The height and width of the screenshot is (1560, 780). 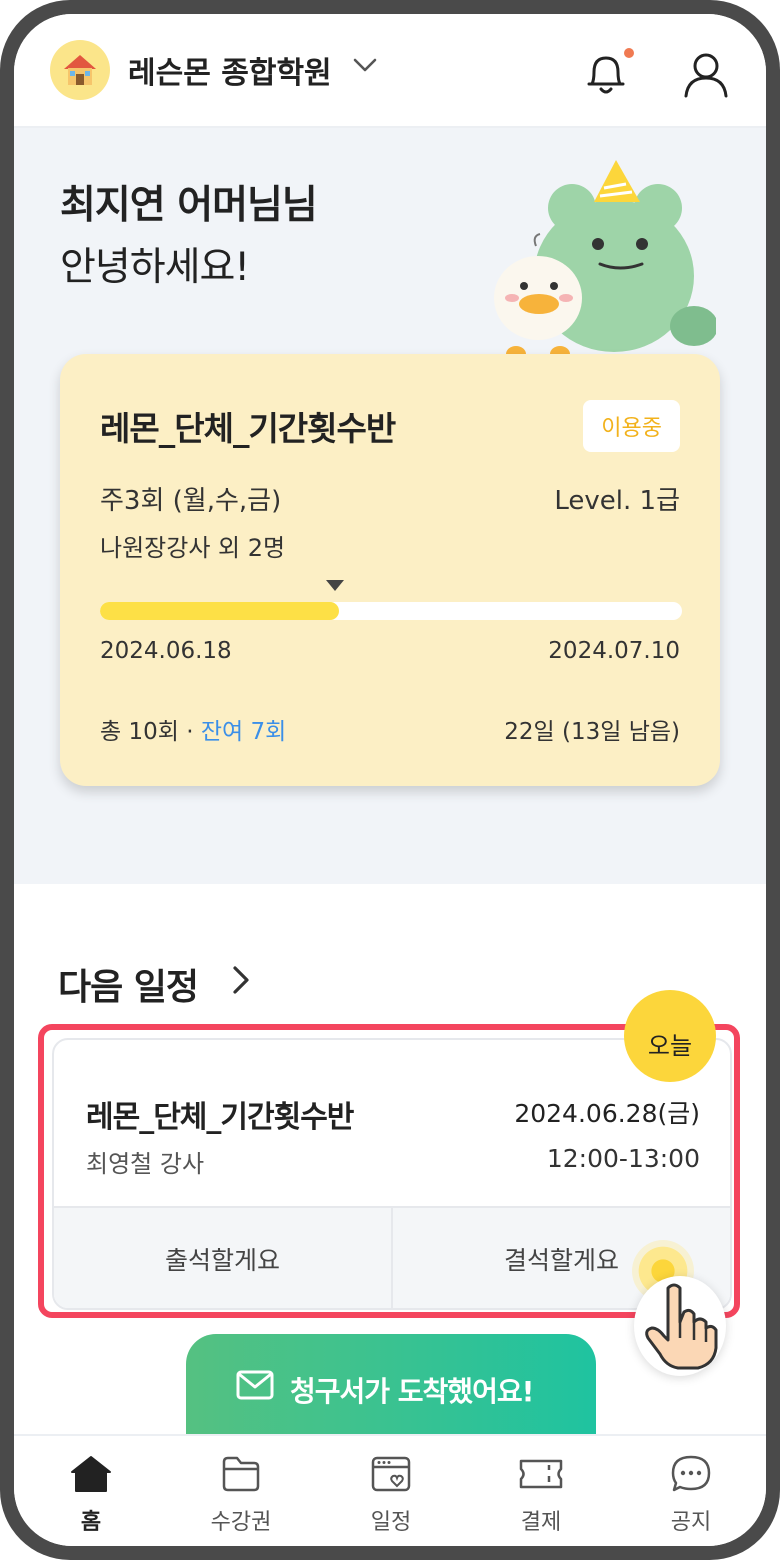 I want to click on bottom-nav: 홈 수강권 일정 결제 공지, so click(x=390, y=1490).